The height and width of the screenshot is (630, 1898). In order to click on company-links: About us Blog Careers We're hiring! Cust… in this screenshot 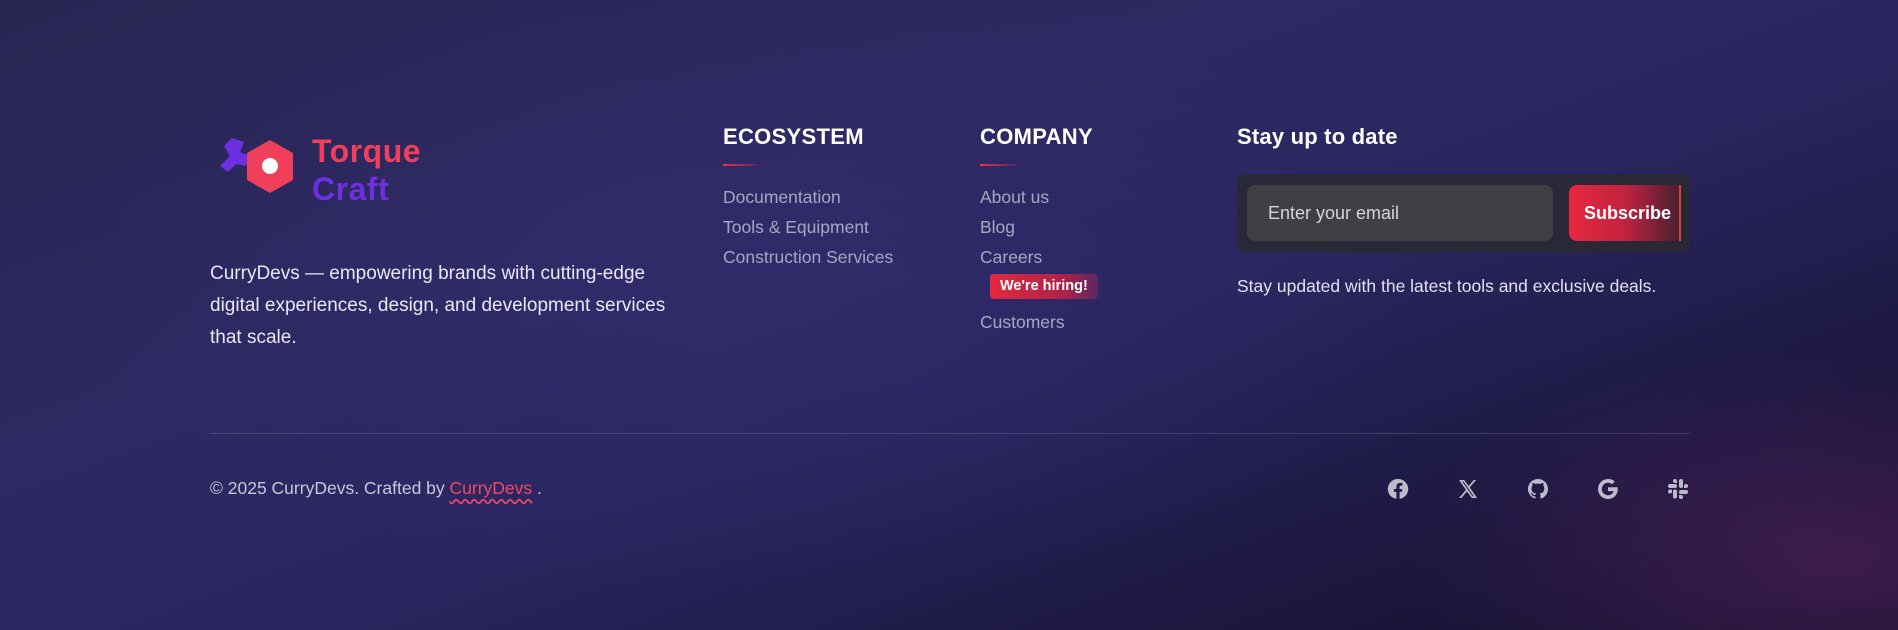, I will do `click(1090, 259)`.